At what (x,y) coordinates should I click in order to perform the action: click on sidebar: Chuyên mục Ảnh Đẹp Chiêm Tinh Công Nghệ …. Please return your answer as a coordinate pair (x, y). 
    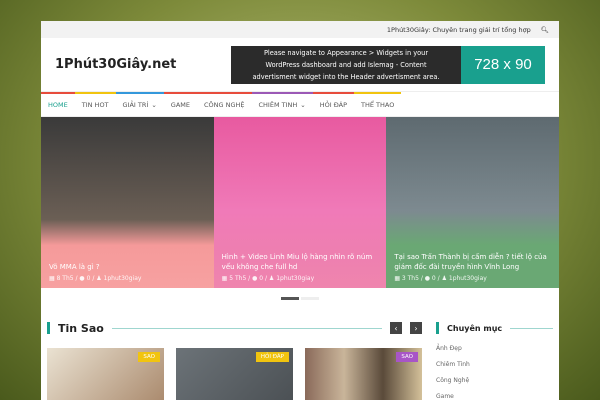
    Looking at the image, I should click on (494, 360).